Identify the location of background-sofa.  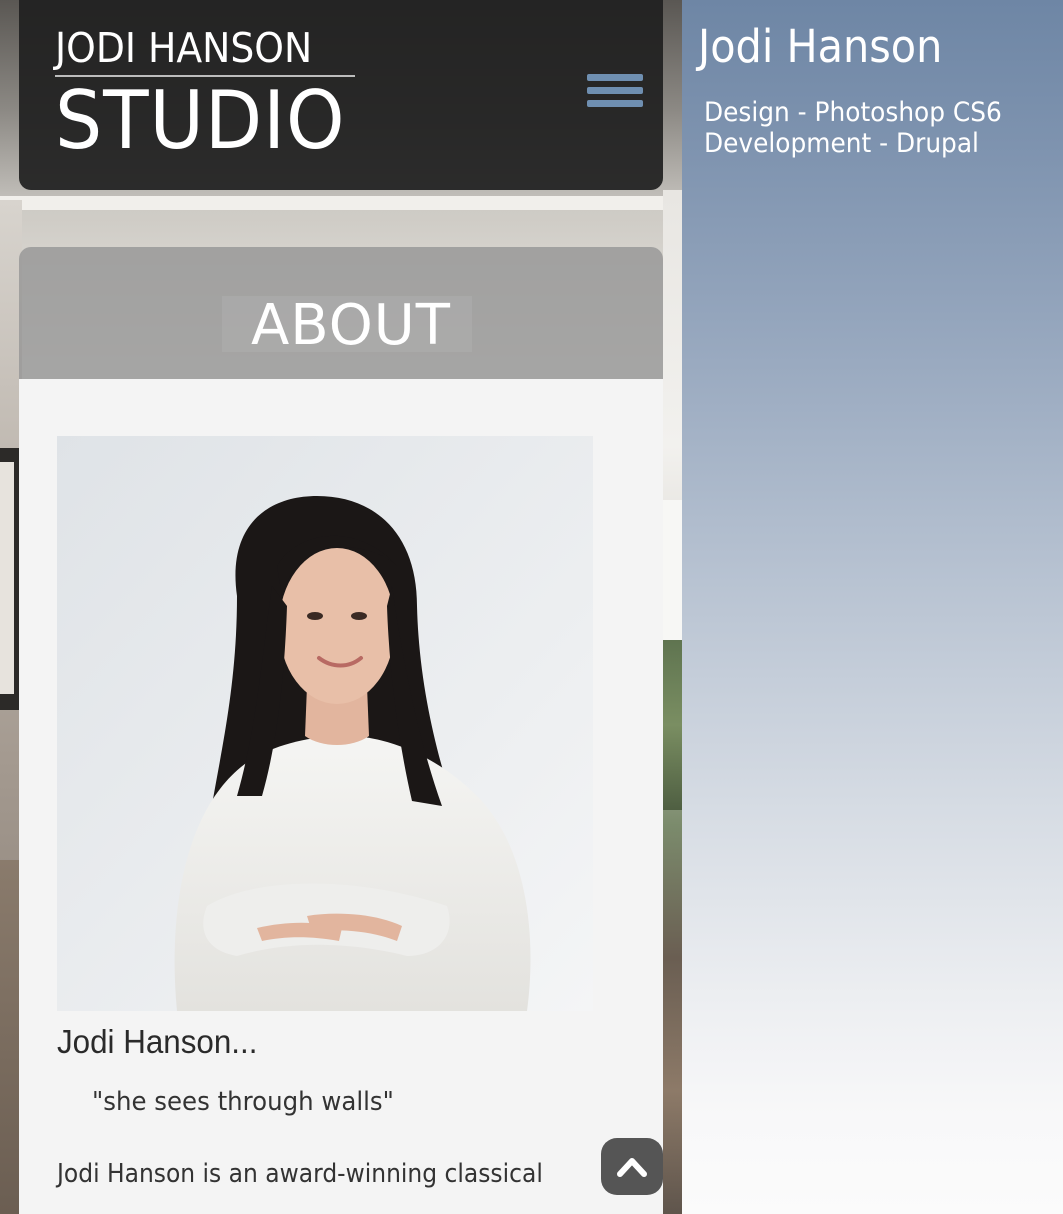
(10, 1037).